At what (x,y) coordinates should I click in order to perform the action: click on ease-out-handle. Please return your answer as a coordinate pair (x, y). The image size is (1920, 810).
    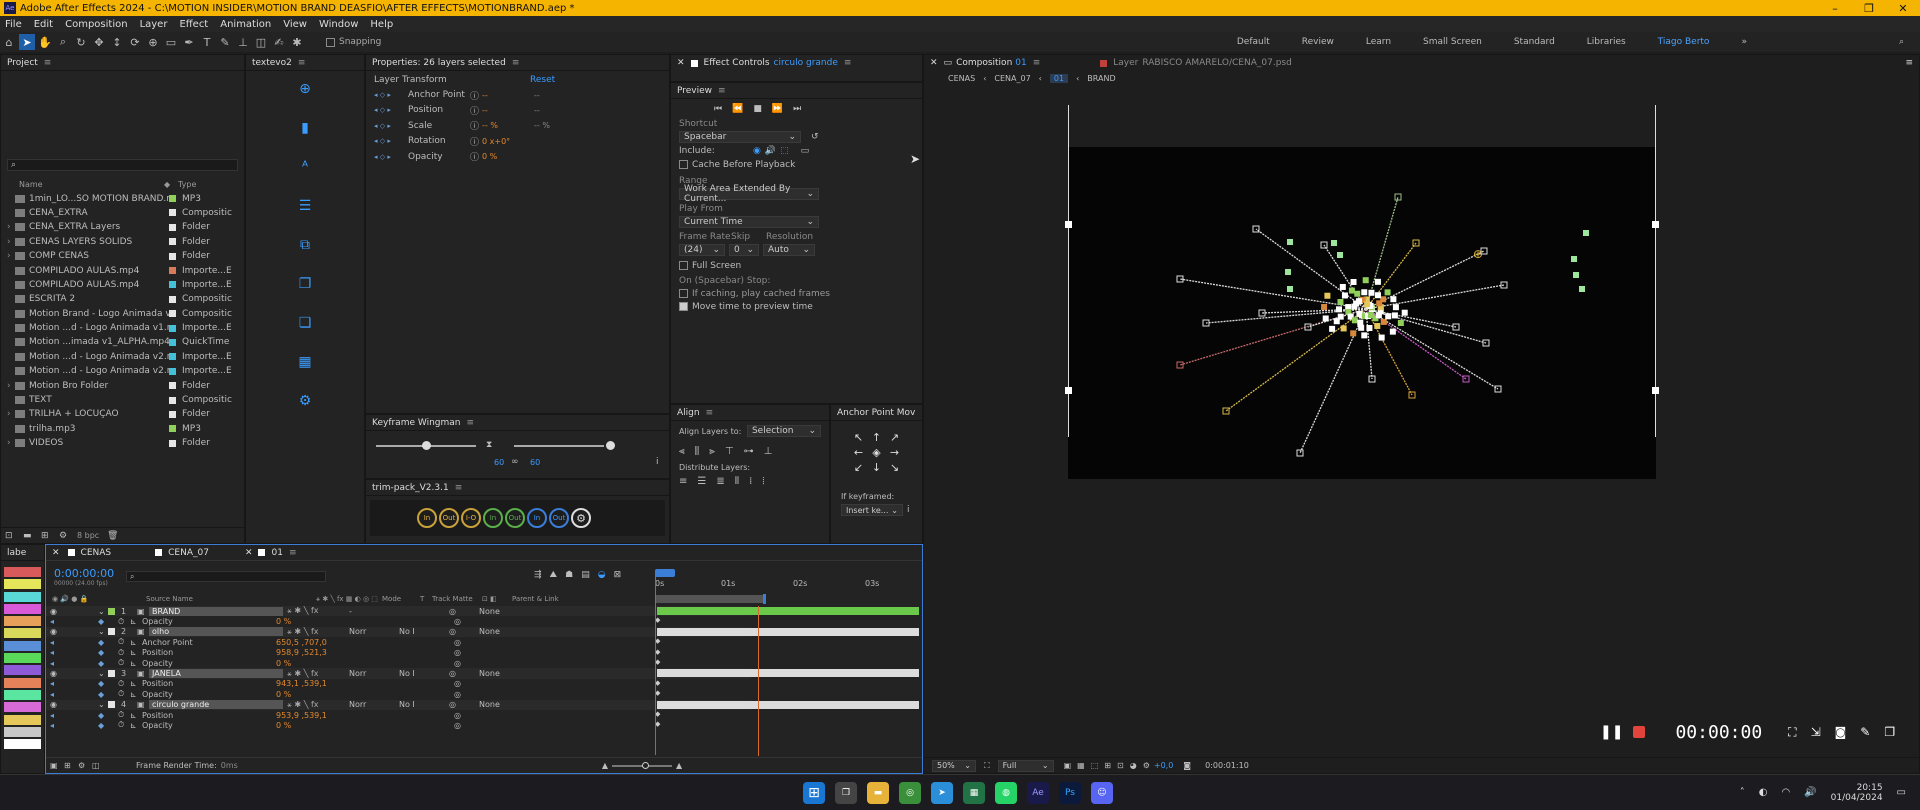
    Looking at the image, I should click on (610, 445).